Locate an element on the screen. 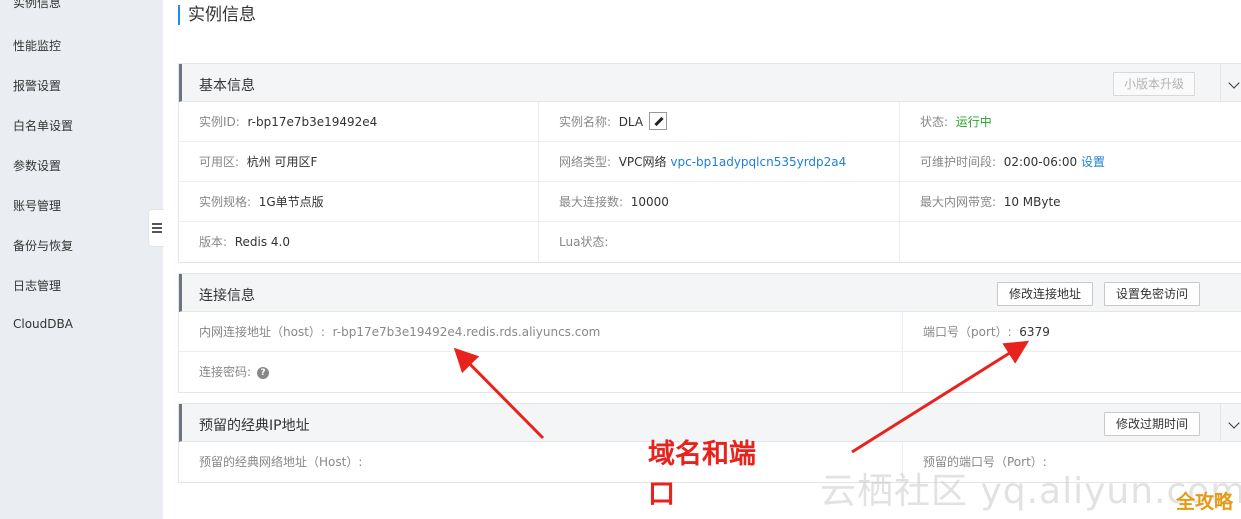 This screenshot has width=1241, height=519. watermark-logo: 全攻略 is located at coordinates (1205, 502).